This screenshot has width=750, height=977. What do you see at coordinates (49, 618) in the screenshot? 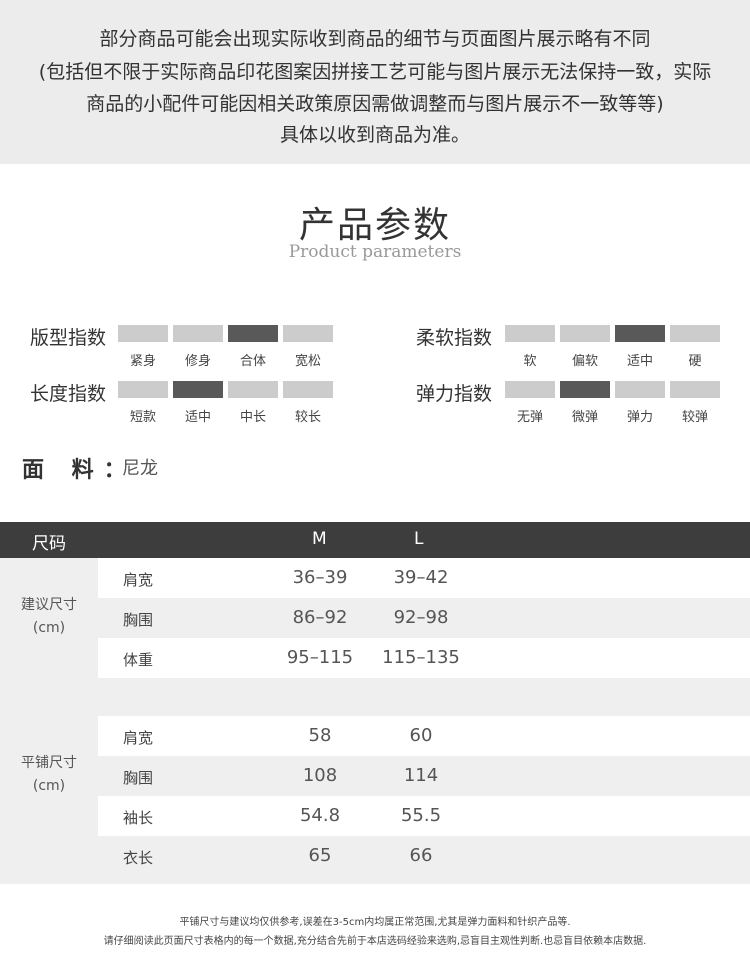
I see `group-cell-recommended: 建议尺寸 (cm)` at bounding box center [49, 618].